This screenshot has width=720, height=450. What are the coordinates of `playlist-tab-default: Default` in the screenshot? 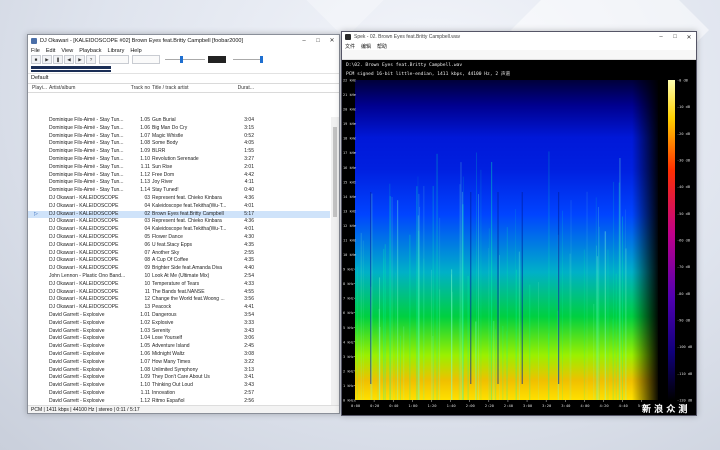 It's located at (183, 78).